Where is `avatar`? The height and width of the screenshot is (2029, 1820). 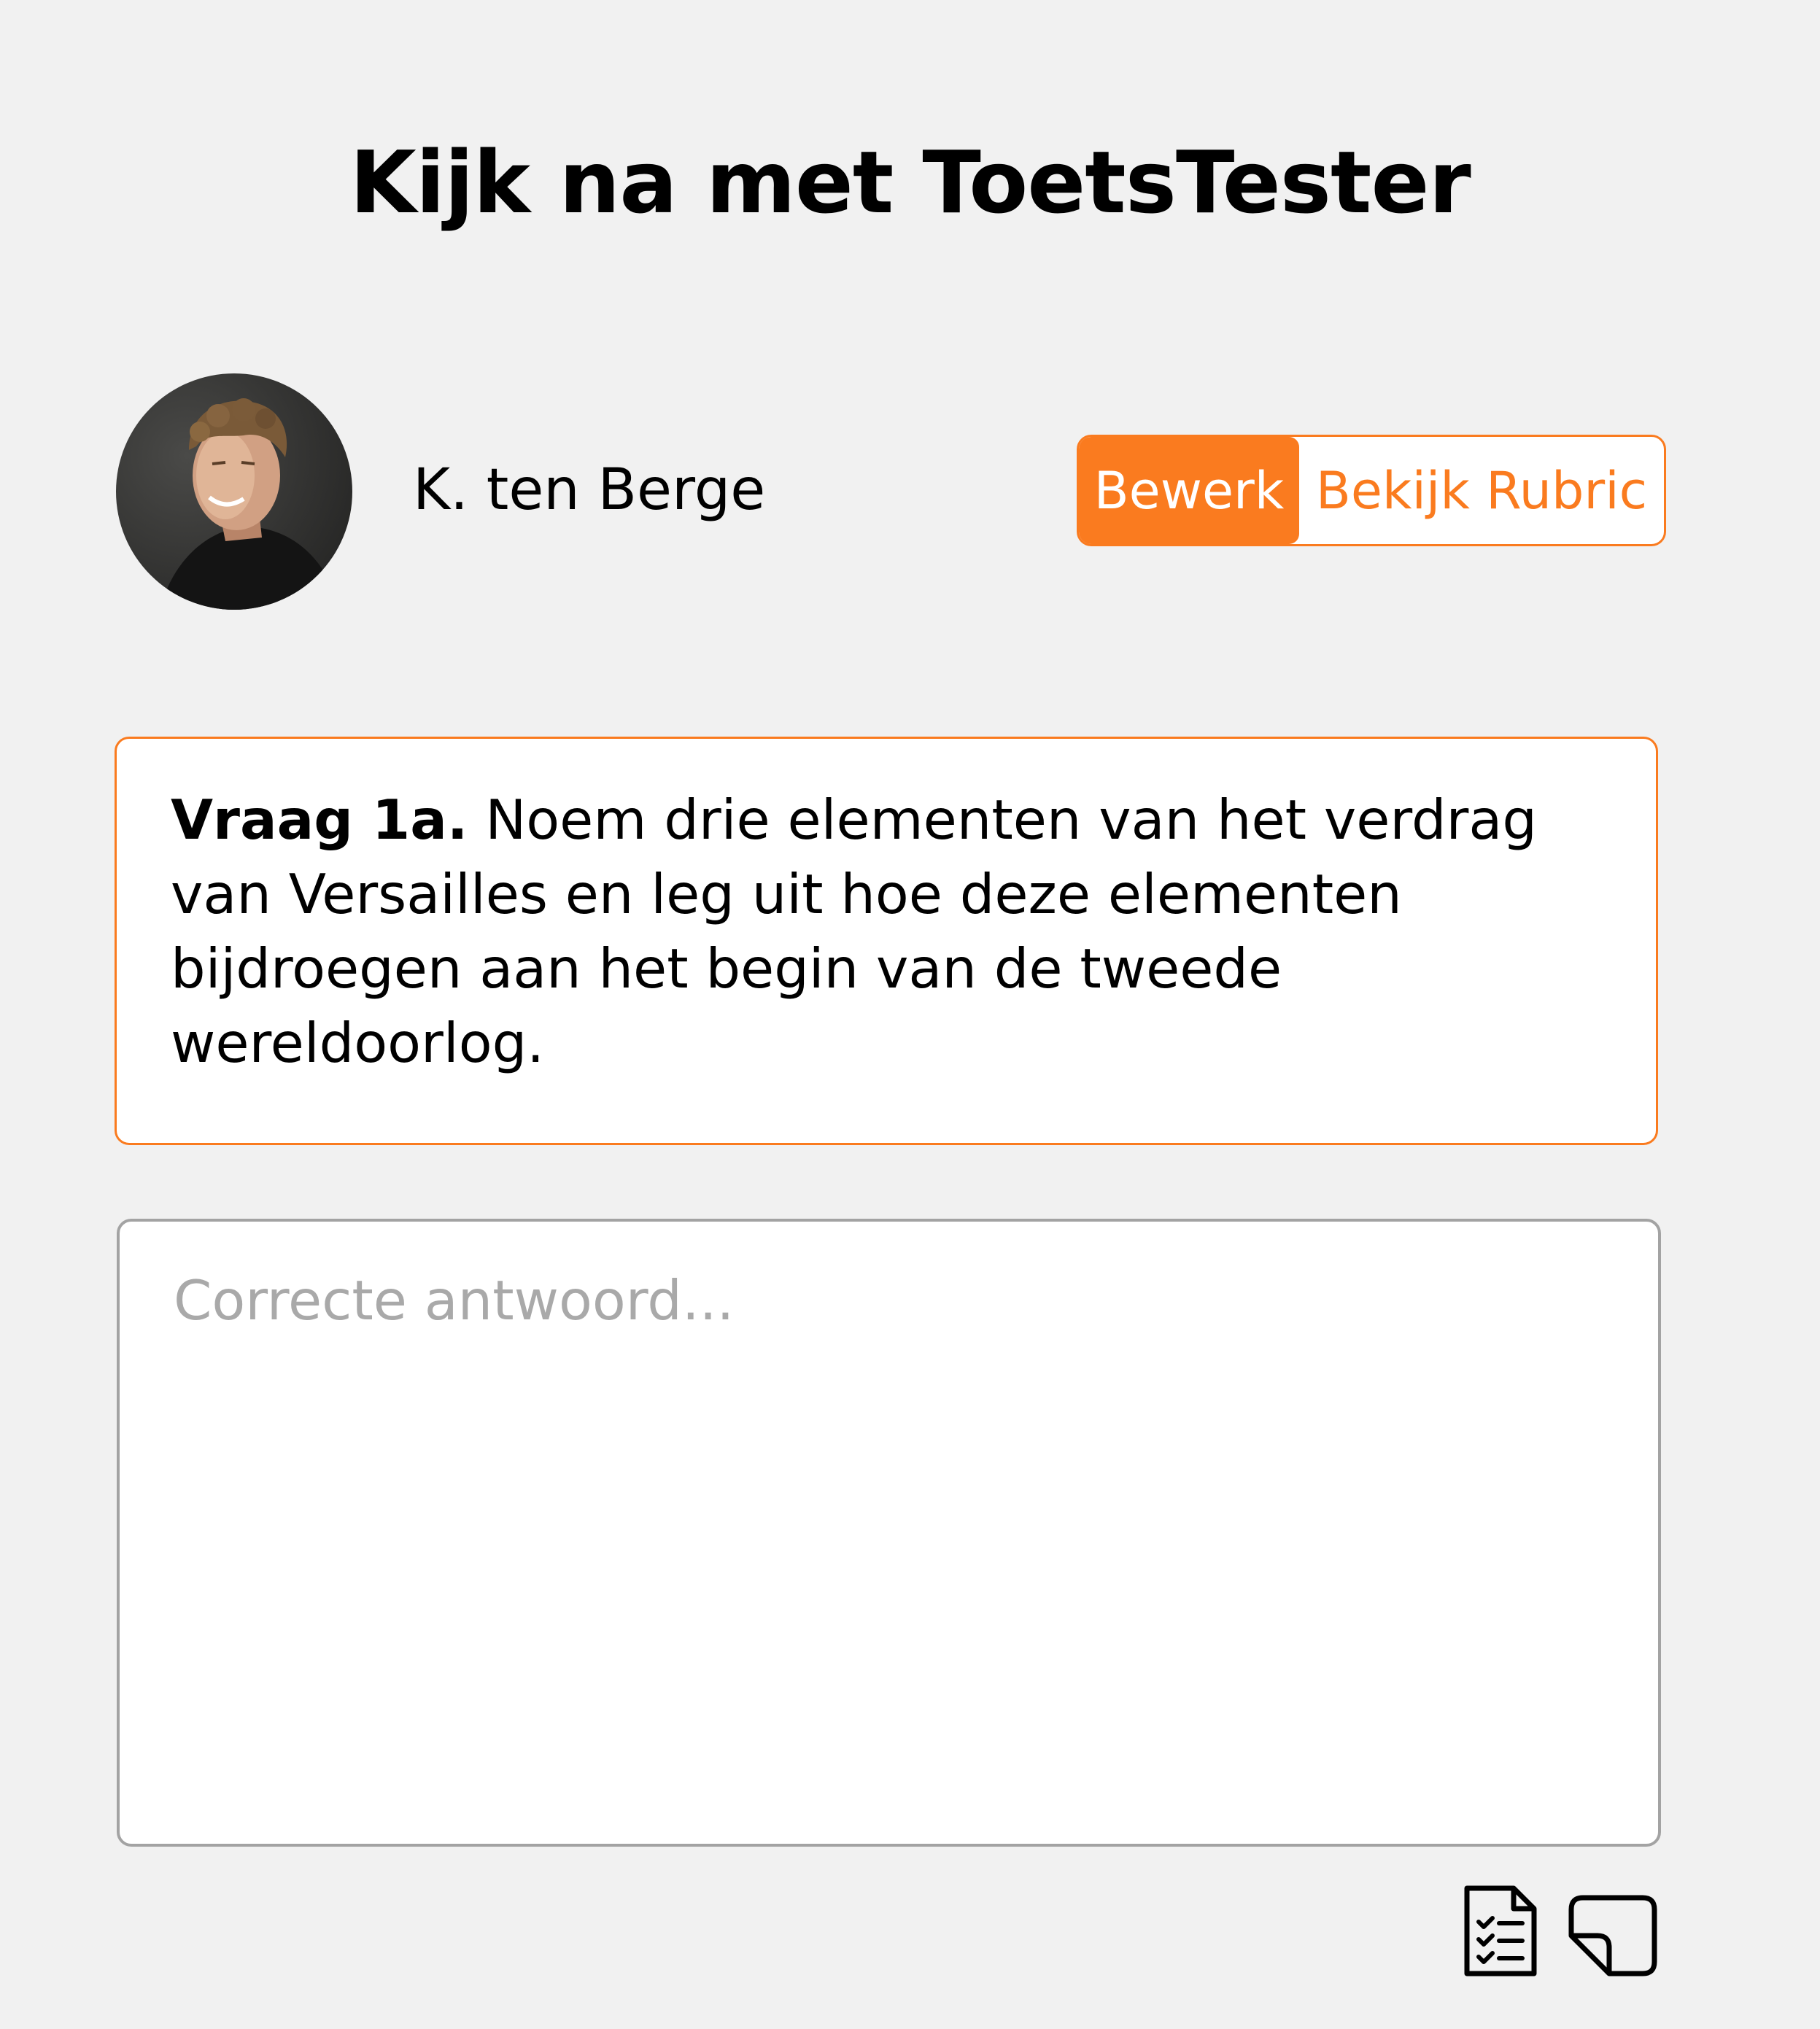
avatar is located at coordinates (234, 491).